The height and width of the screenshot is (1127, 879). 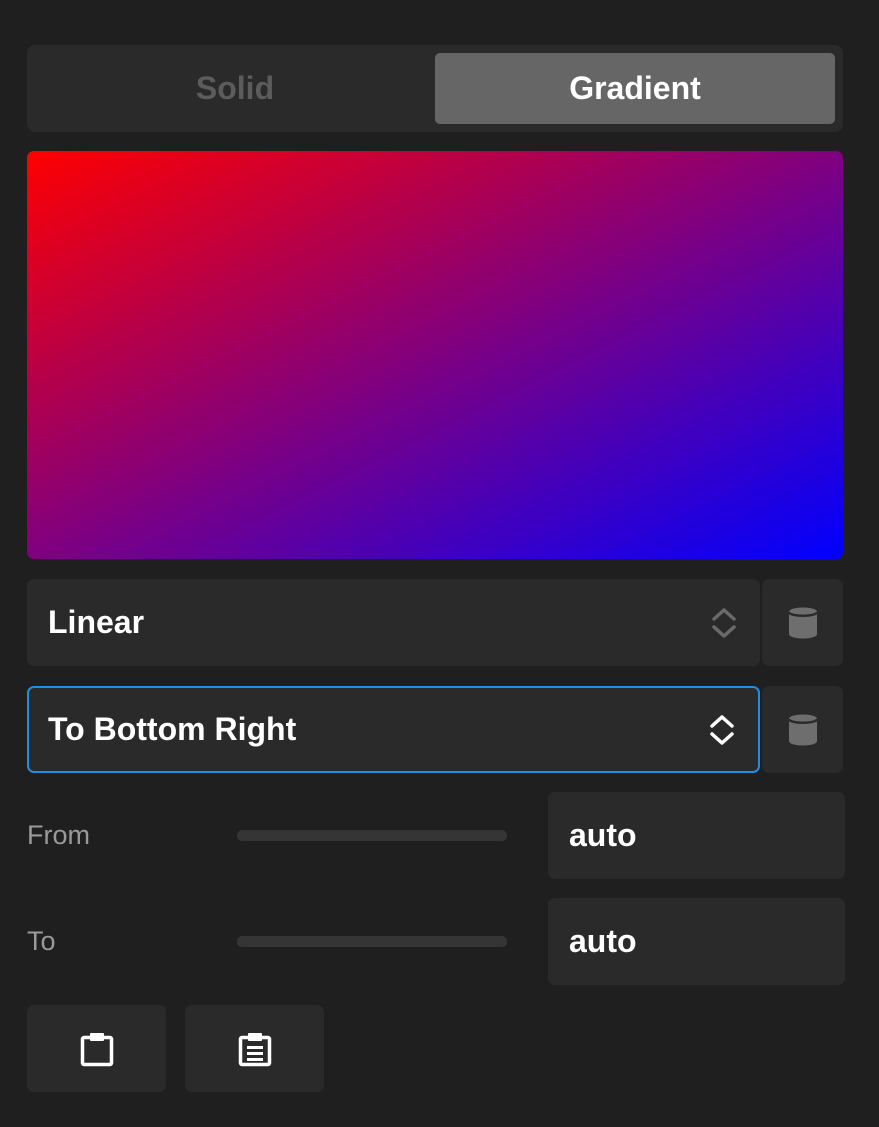 What do you see at coordinates (603, 835) in the screenshot?
I see `from-value: auto` at bounding box center [603, 835].